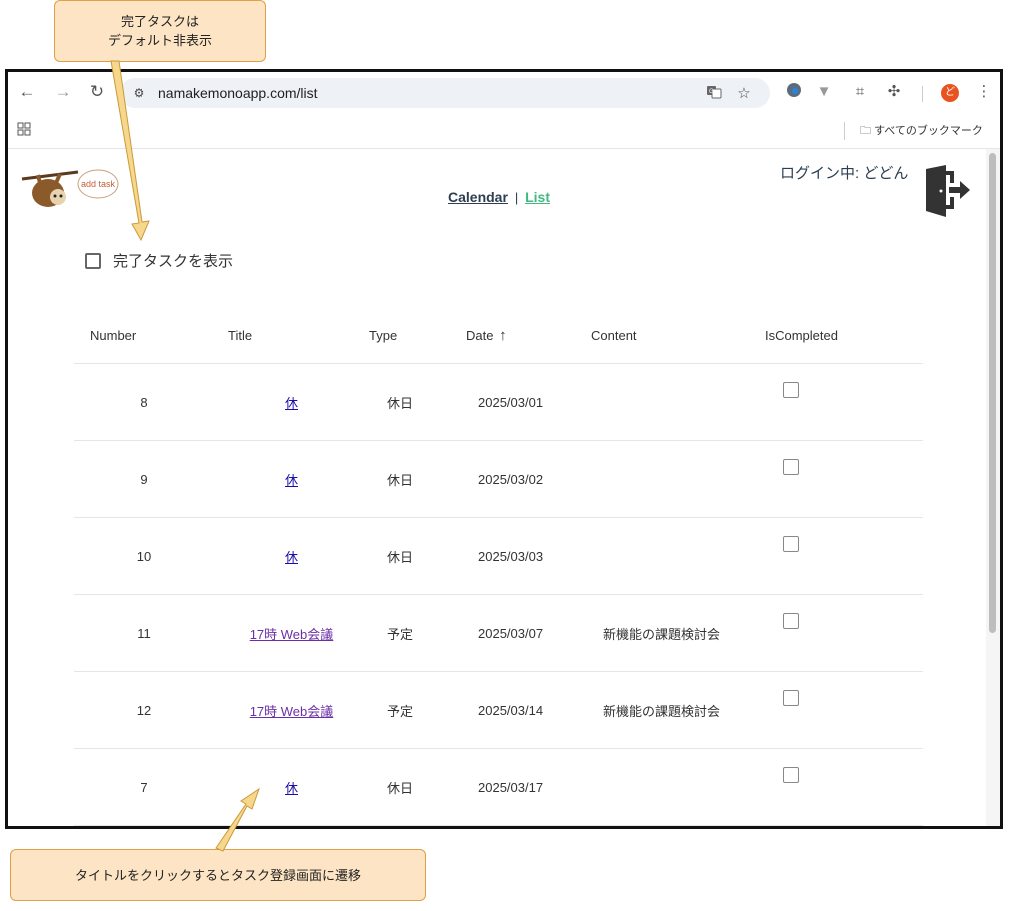 The height and width of the screenshot is (911, 1010). I want to click on cell-date: 2025/03/14, so click(528, 710).